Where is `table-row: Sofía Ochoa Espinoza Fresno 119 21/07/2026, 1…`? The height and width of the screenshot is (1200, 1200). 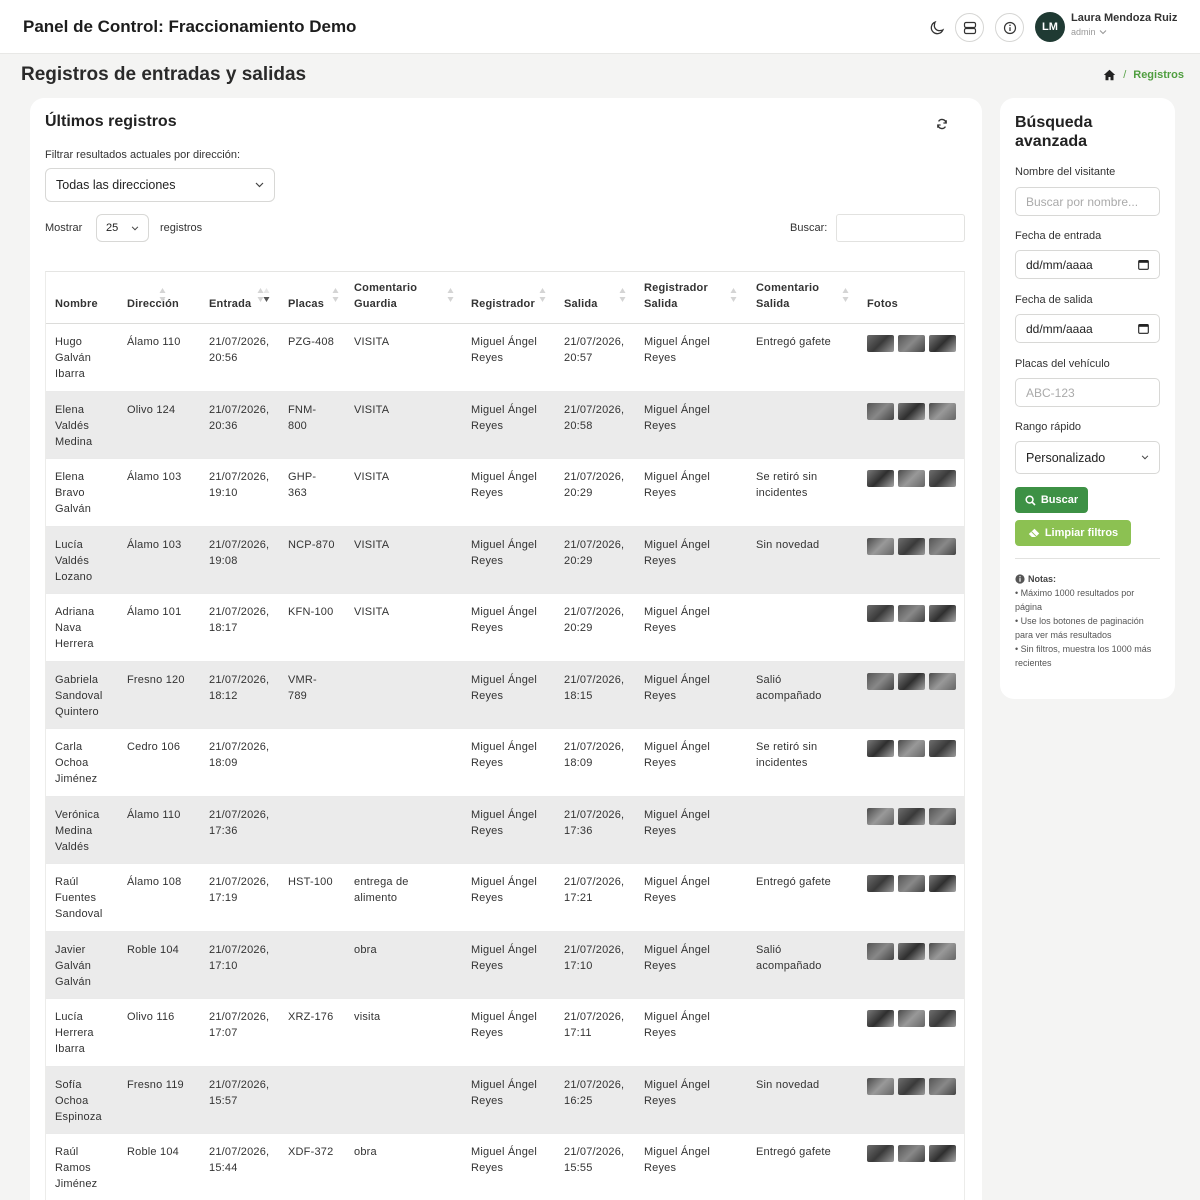
table-row: Sofía Ochoa Espinoza Fresno 119 21/07/2026, 1… is located at coordinates (505, 1100).